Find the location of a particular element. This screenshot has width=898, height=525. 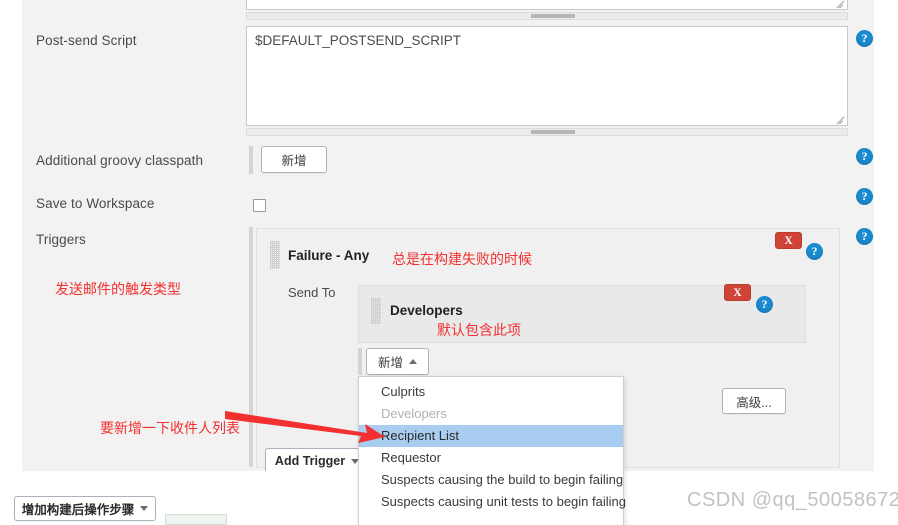

annotation-send-mail-trigger: 发送邮件的触发类型 is located at coordinates (118, 290).